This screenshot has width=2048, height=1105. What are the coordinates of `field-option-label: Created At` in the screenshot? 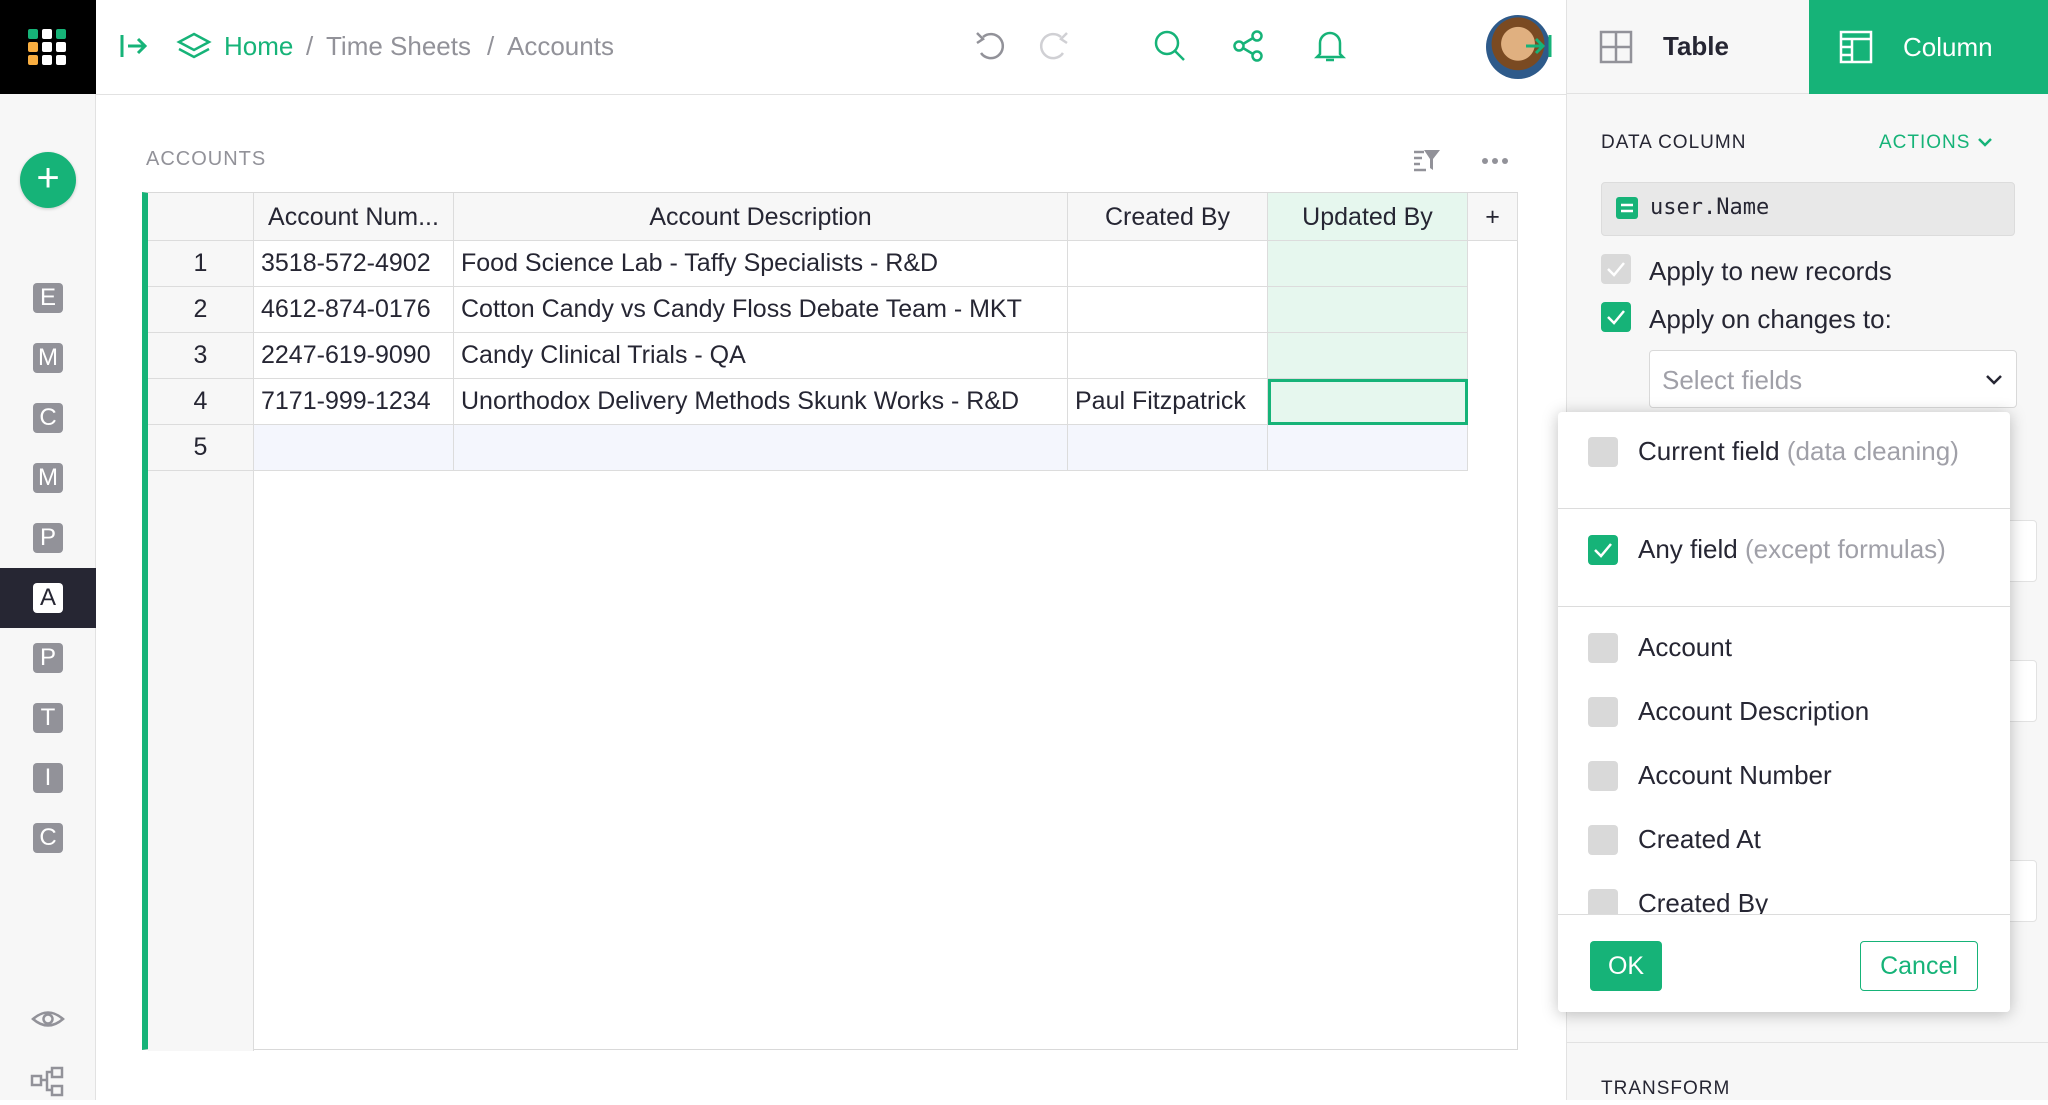 It's located at (1699, 839).